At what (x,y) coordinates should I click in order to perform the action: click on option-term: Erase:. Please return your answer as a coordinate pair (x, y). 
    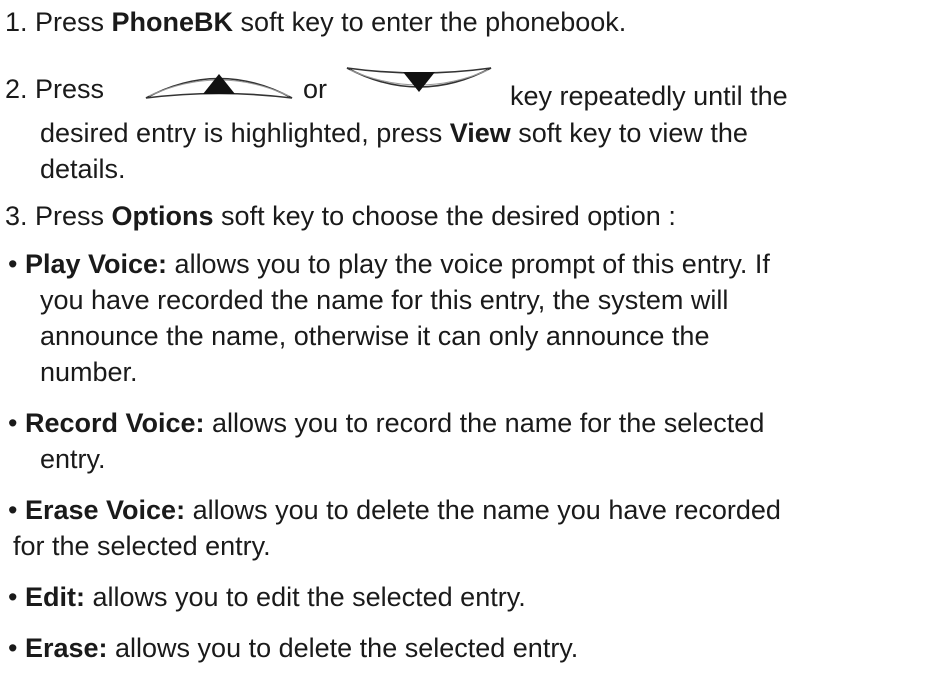
    Looking at the image, I should click on (66, 648).